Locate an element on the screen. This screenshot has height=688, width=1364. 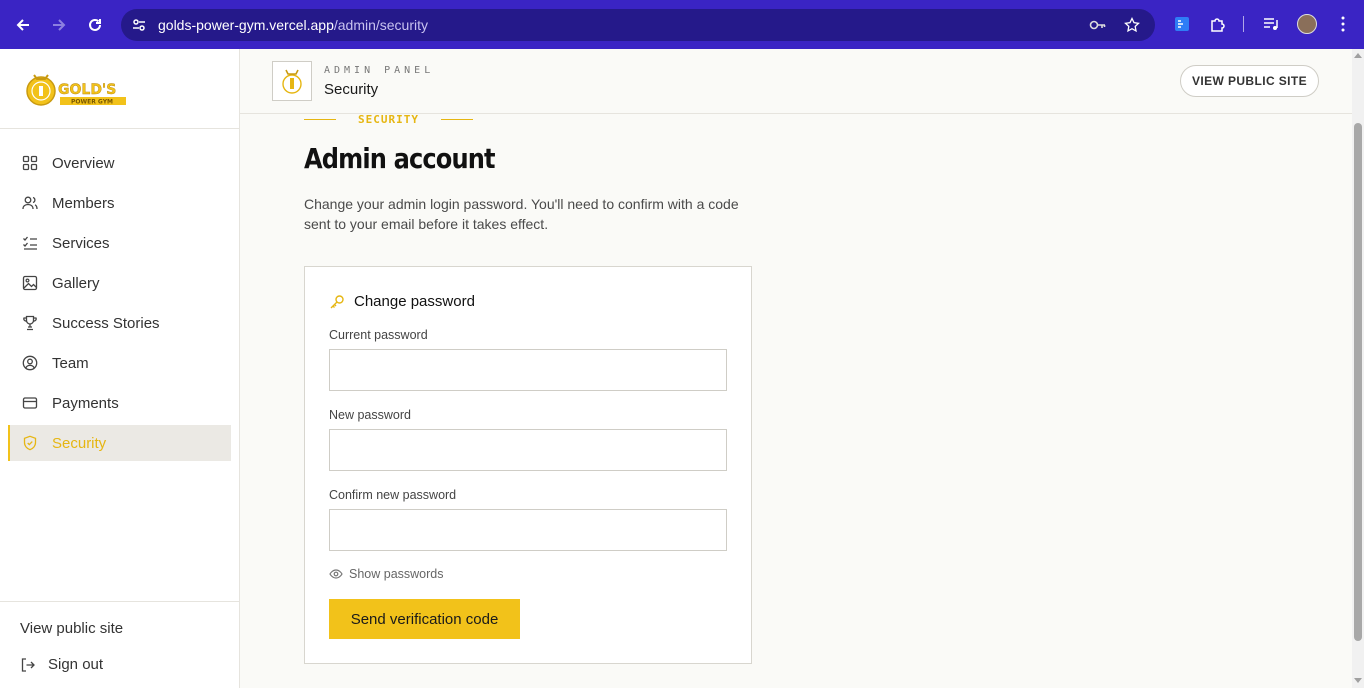
eyebrow-text: SECURITY is located at coordinates (388, 119).